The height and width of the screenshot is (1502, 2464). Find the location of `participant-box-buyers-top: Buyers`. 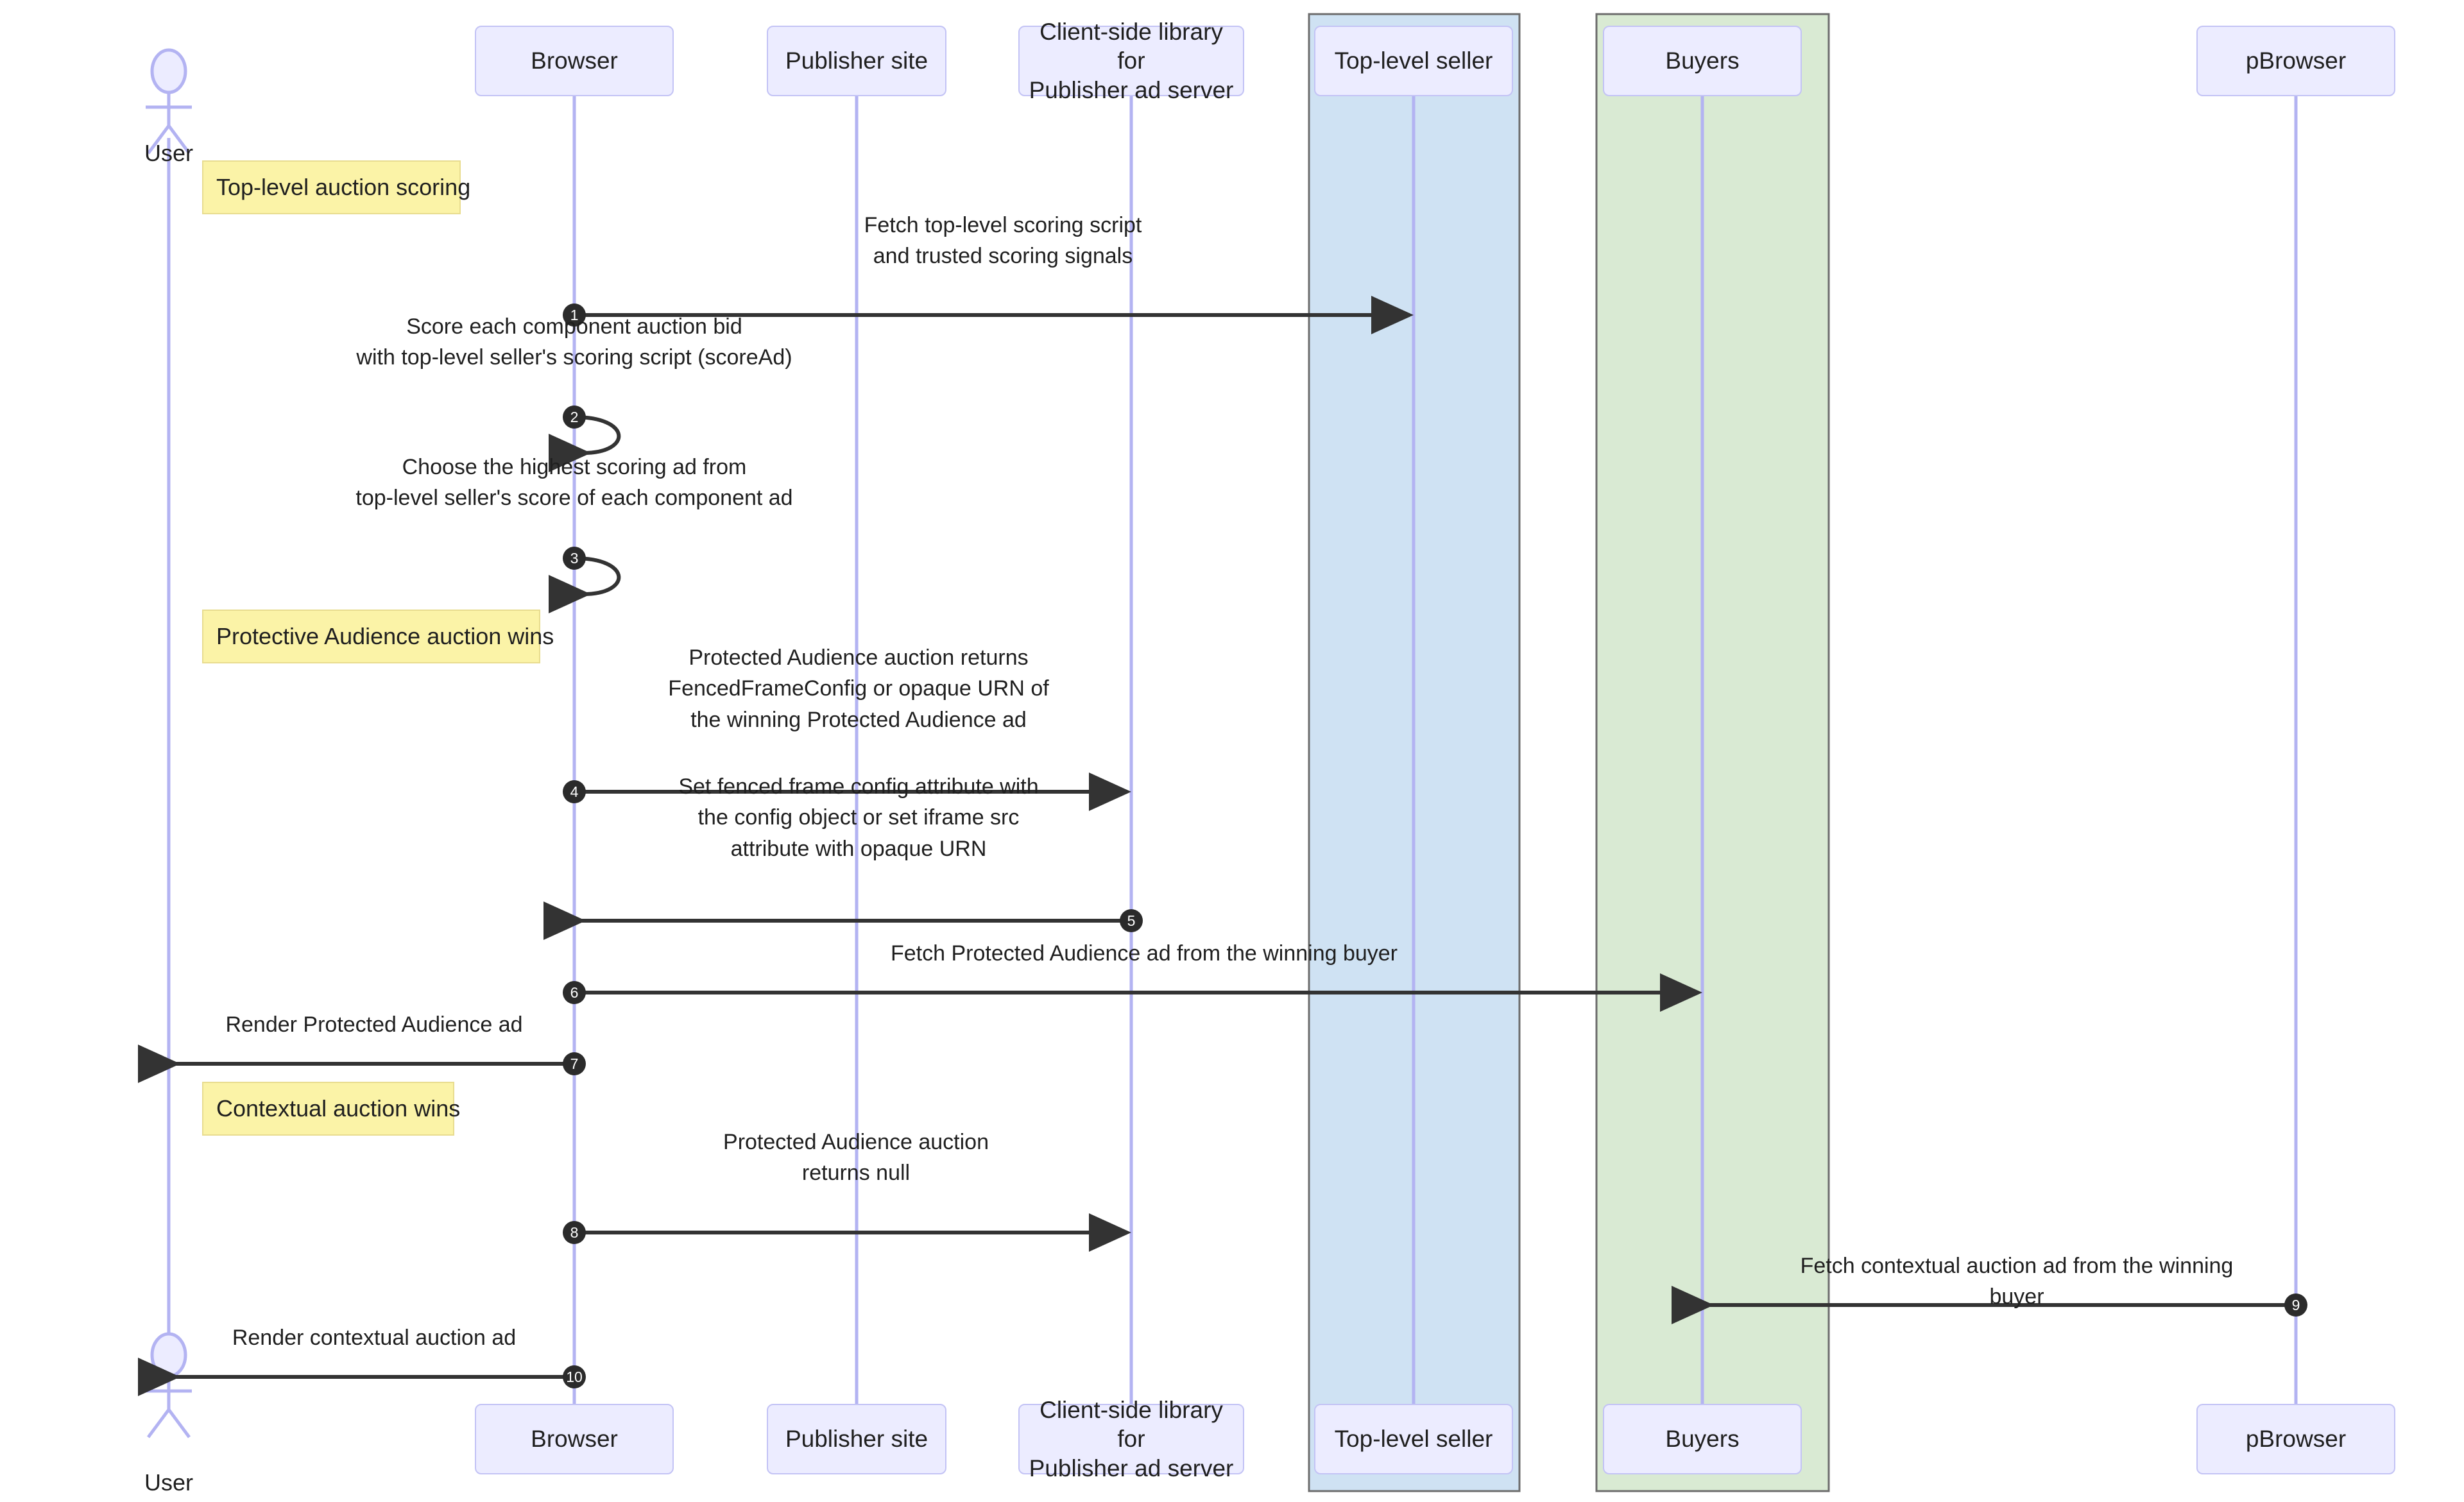

participant-box-buyers-top: Buyers is located at coordinates (1703, 61).